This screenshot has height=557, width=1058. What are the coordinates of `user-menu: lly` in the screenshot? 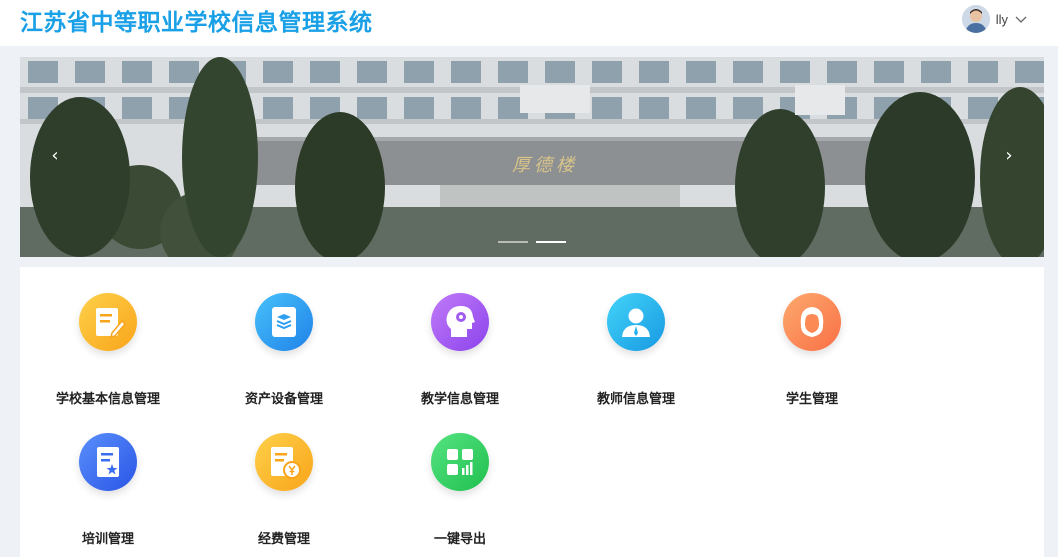 It's located at (994, 19).